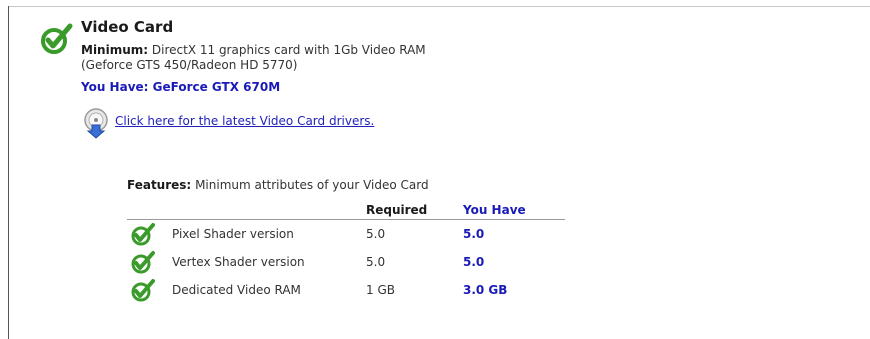 The width and height of the screenshot is (870, 339). What do you see at coordinates (312, 185) in the screenshot?
I see `features-description: Minimum attributes of your Video Card` at bounding box center [312, 185].